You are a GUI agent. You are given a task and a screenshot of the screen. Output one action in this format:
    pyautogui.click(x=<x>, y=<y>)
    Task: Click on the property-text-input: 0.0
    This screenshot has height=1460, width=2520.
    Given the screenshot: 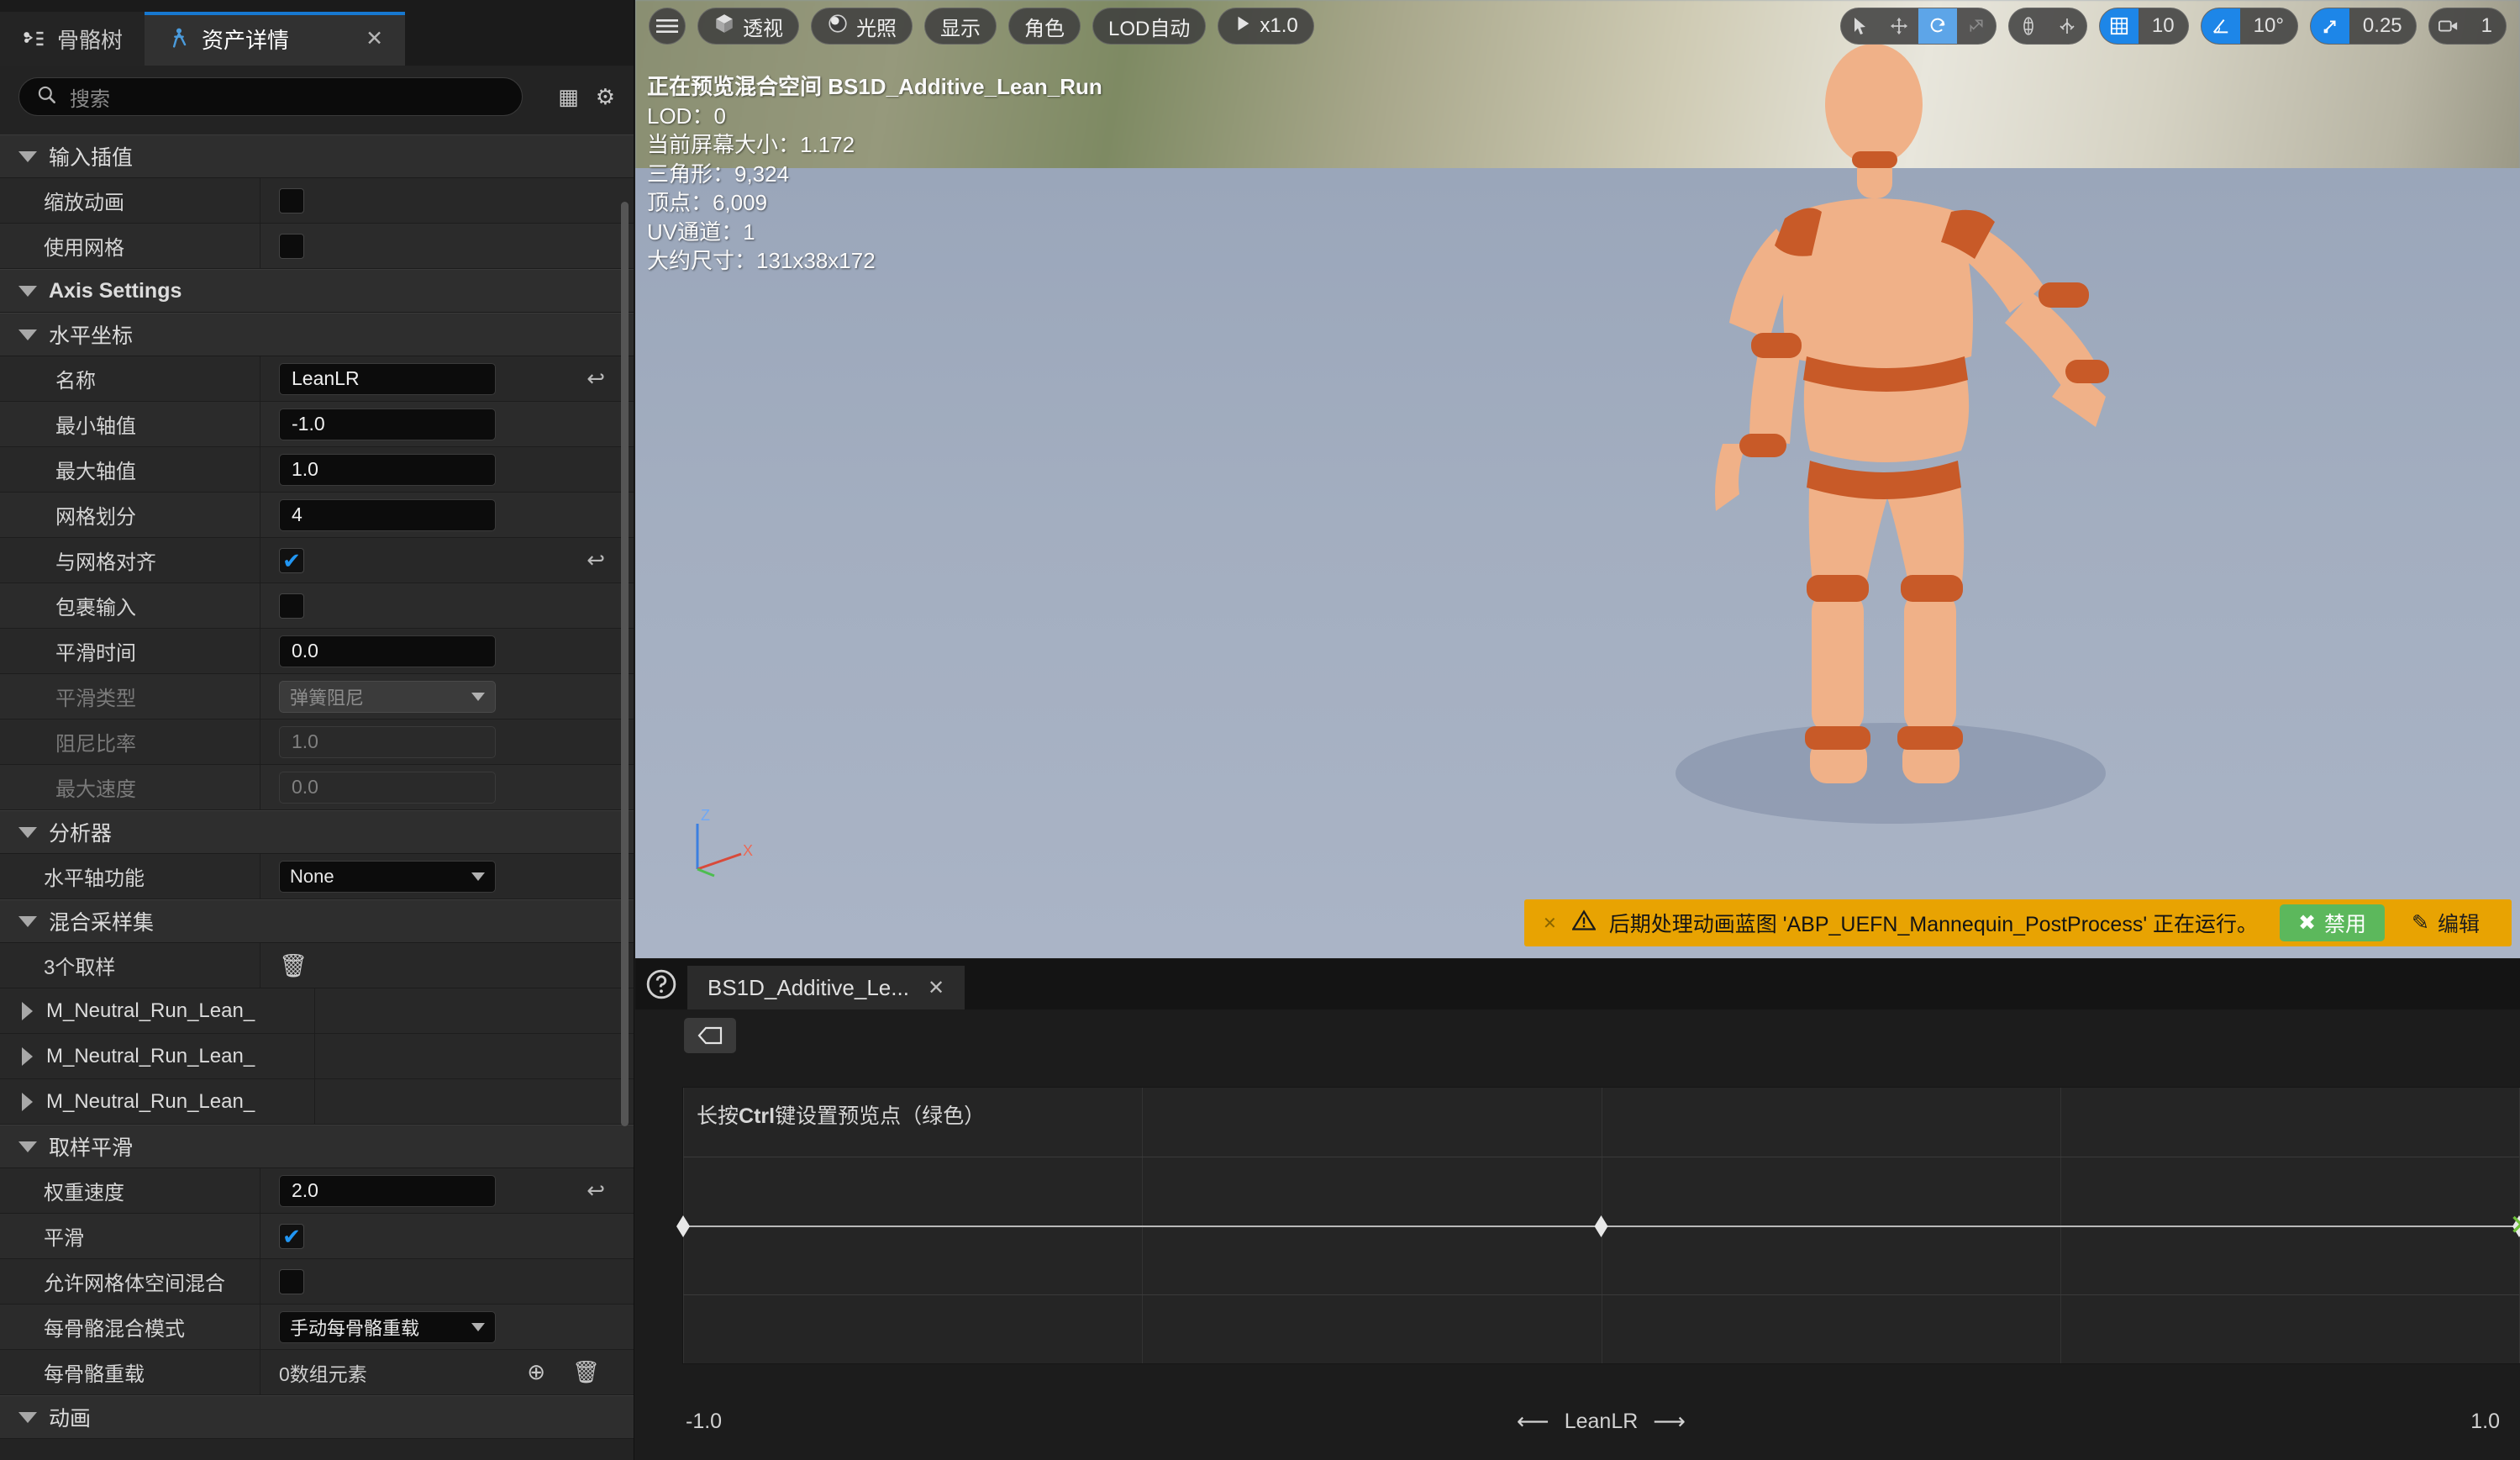 What is the action you would take?
    pyautogui.click(x=387, y=788)
    